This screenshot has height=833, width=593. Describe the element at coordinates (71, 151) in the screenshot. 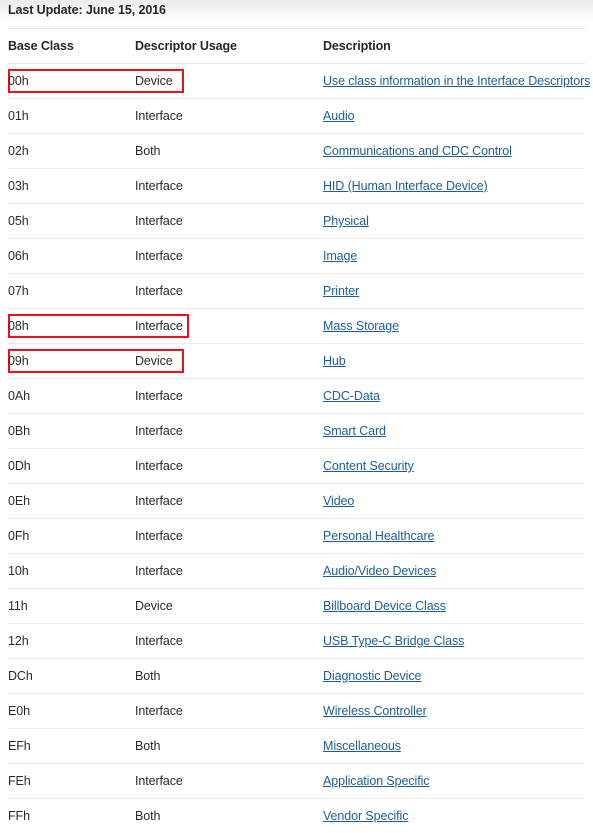

I see `cell-base-class: 02h` at that location.